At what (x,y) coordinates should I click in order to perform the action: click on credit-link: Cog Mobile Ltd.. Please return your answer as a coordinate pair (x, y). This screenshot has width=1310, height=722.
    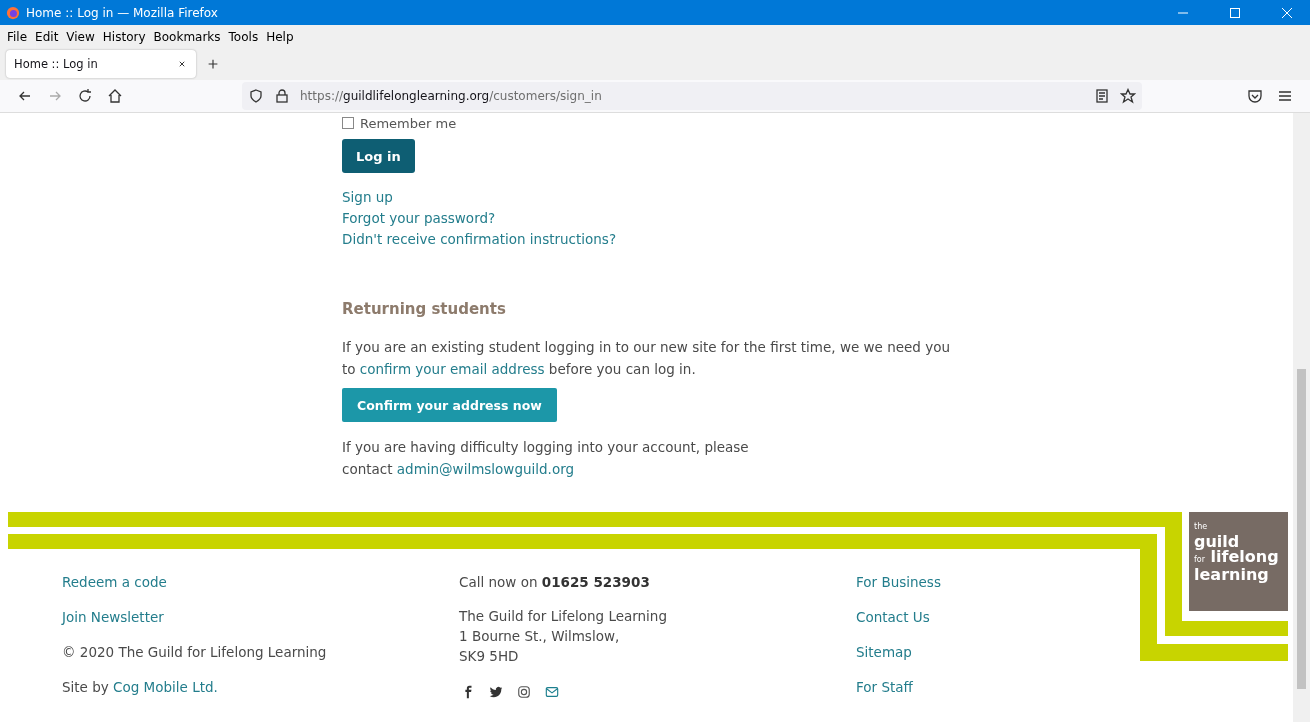
    Looking at the image, I should click on (165, 687).